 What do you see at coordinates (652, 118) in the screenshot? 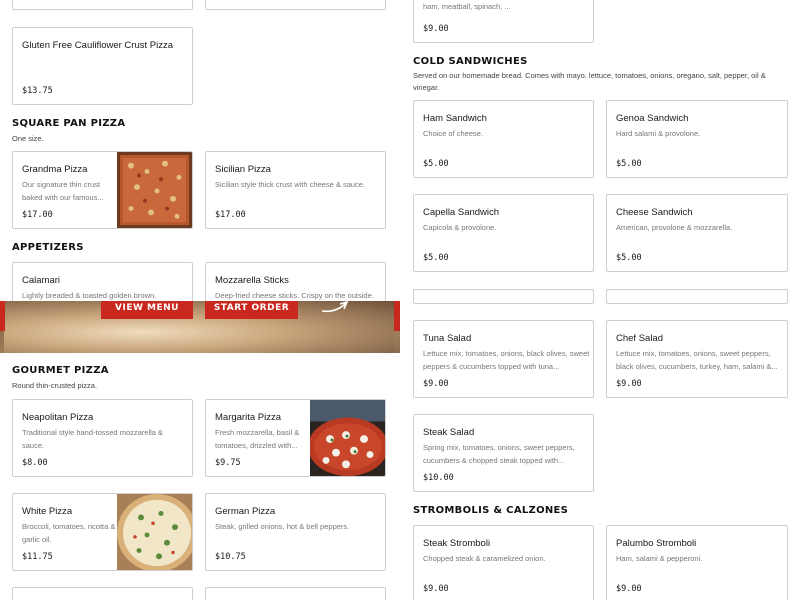
I see `item-title: Genoa Sandwich` at bounding box center [652, 118].